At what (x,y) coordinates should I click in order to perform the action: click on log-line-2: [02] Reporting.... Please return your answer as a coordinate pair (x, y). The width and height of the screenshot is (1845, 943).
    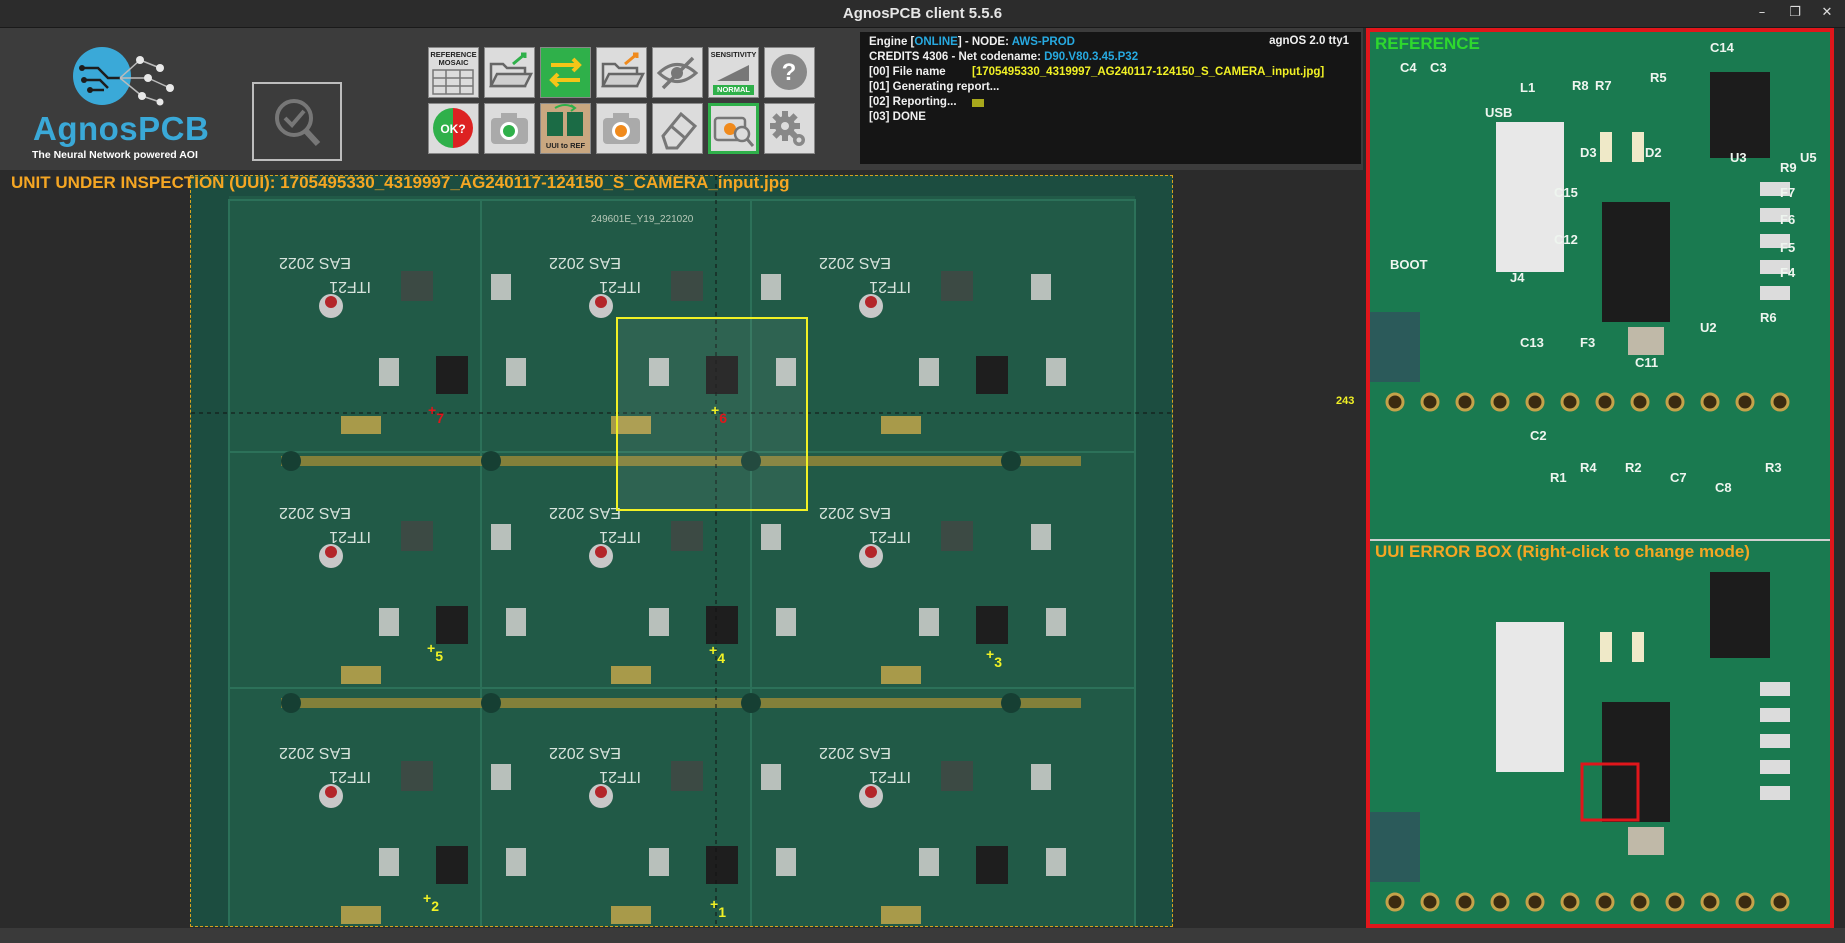
    Looking at the image, I should click on (913, 102).